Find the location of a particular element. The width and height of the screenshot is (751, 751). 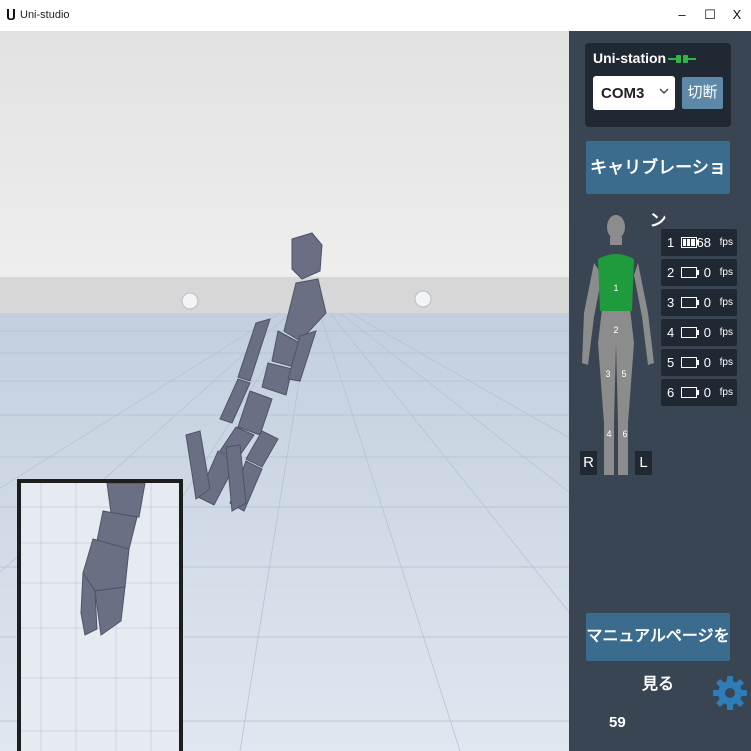

calibration-button: キャリブレーション is located at coordinates (658, 185).